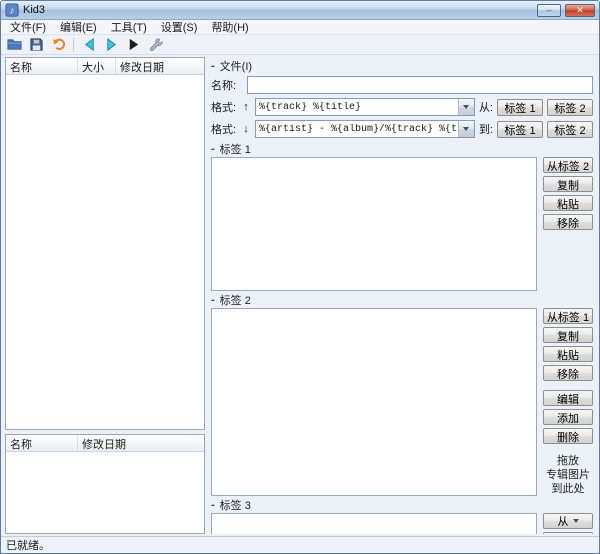 Image resolution: width=600 pixels, height=554 pixels. Describe the element at coordinates (358, 129) in the screenshot. I see `combo-value: %{artist} - %{album}/%{track} %{title}` at that location.